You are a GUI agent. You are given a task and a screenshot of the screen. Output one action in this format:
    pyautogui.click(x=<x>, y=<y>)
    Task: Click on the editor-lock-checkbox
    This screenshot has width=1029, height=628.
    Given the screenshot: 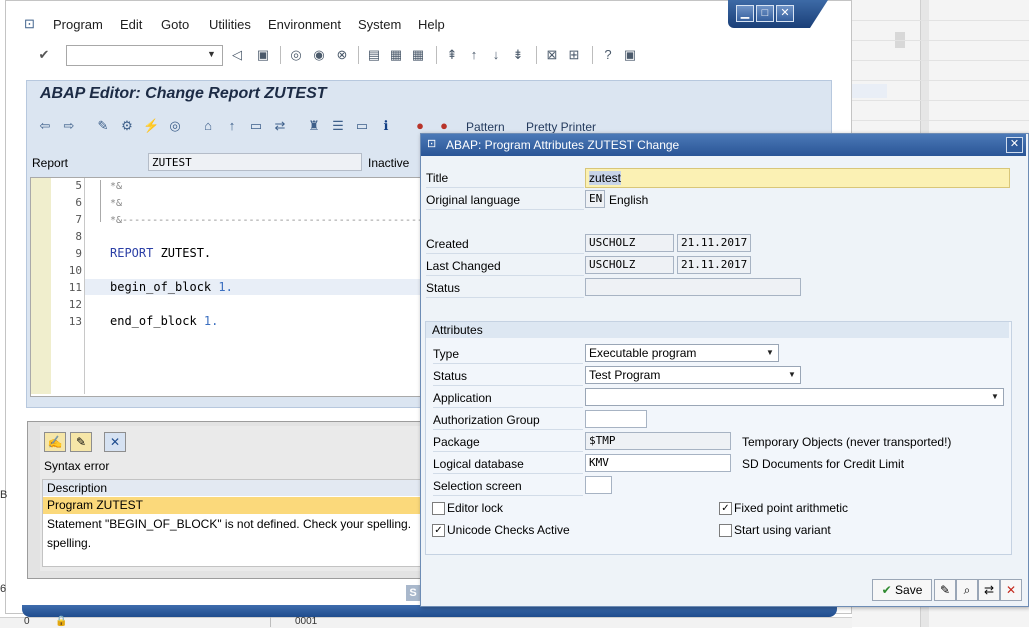 What is the action you would take?
    pyautogui.click(x=438, y=508)
    